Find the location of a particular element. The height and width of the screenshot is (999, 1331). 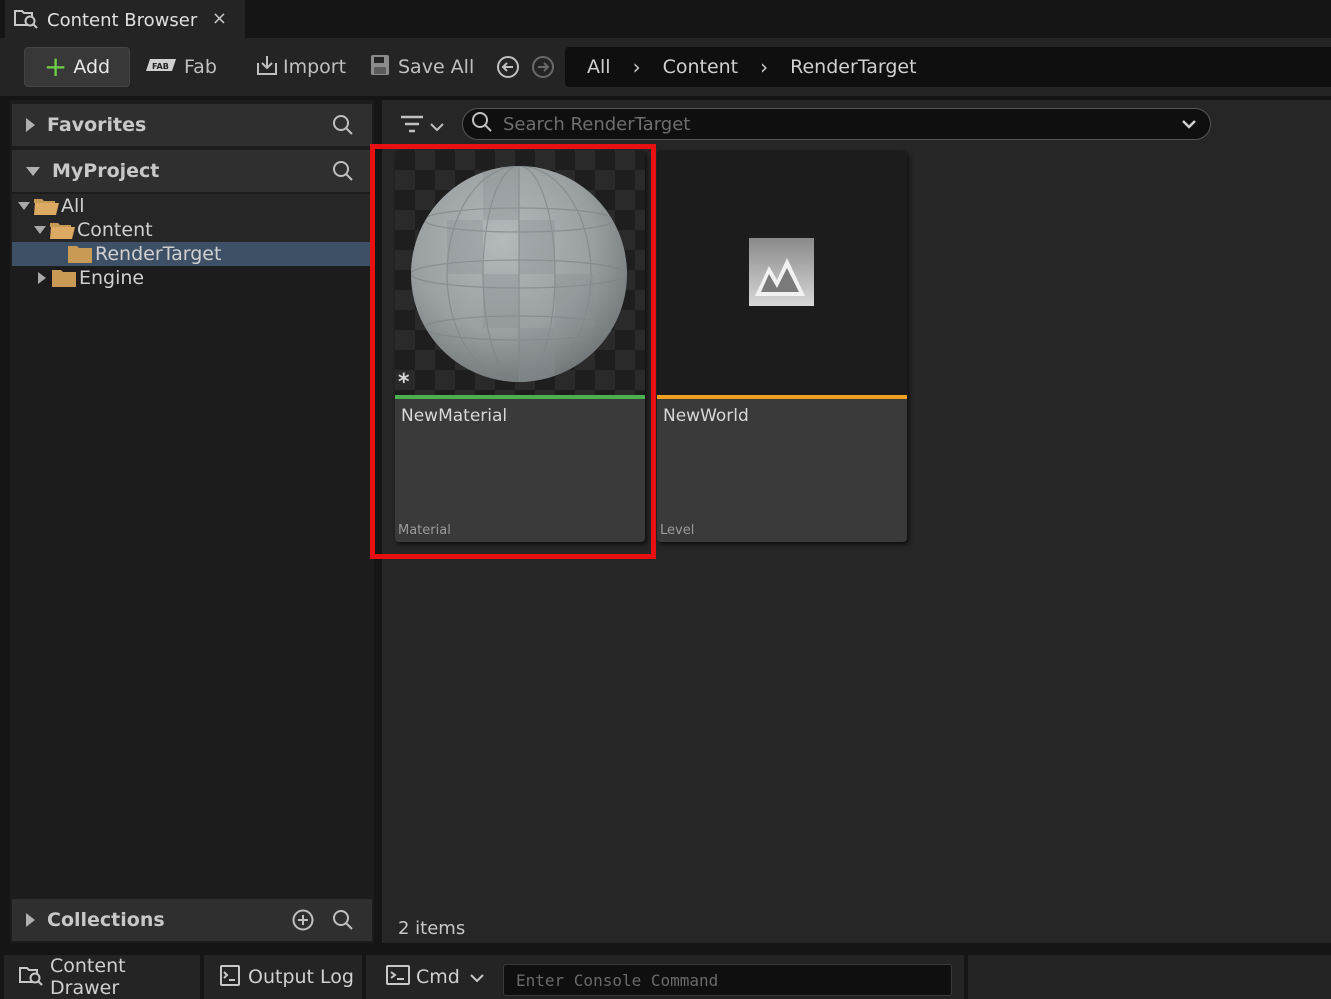

fab-button: FAB Fab is located at coordinates (181, 67).